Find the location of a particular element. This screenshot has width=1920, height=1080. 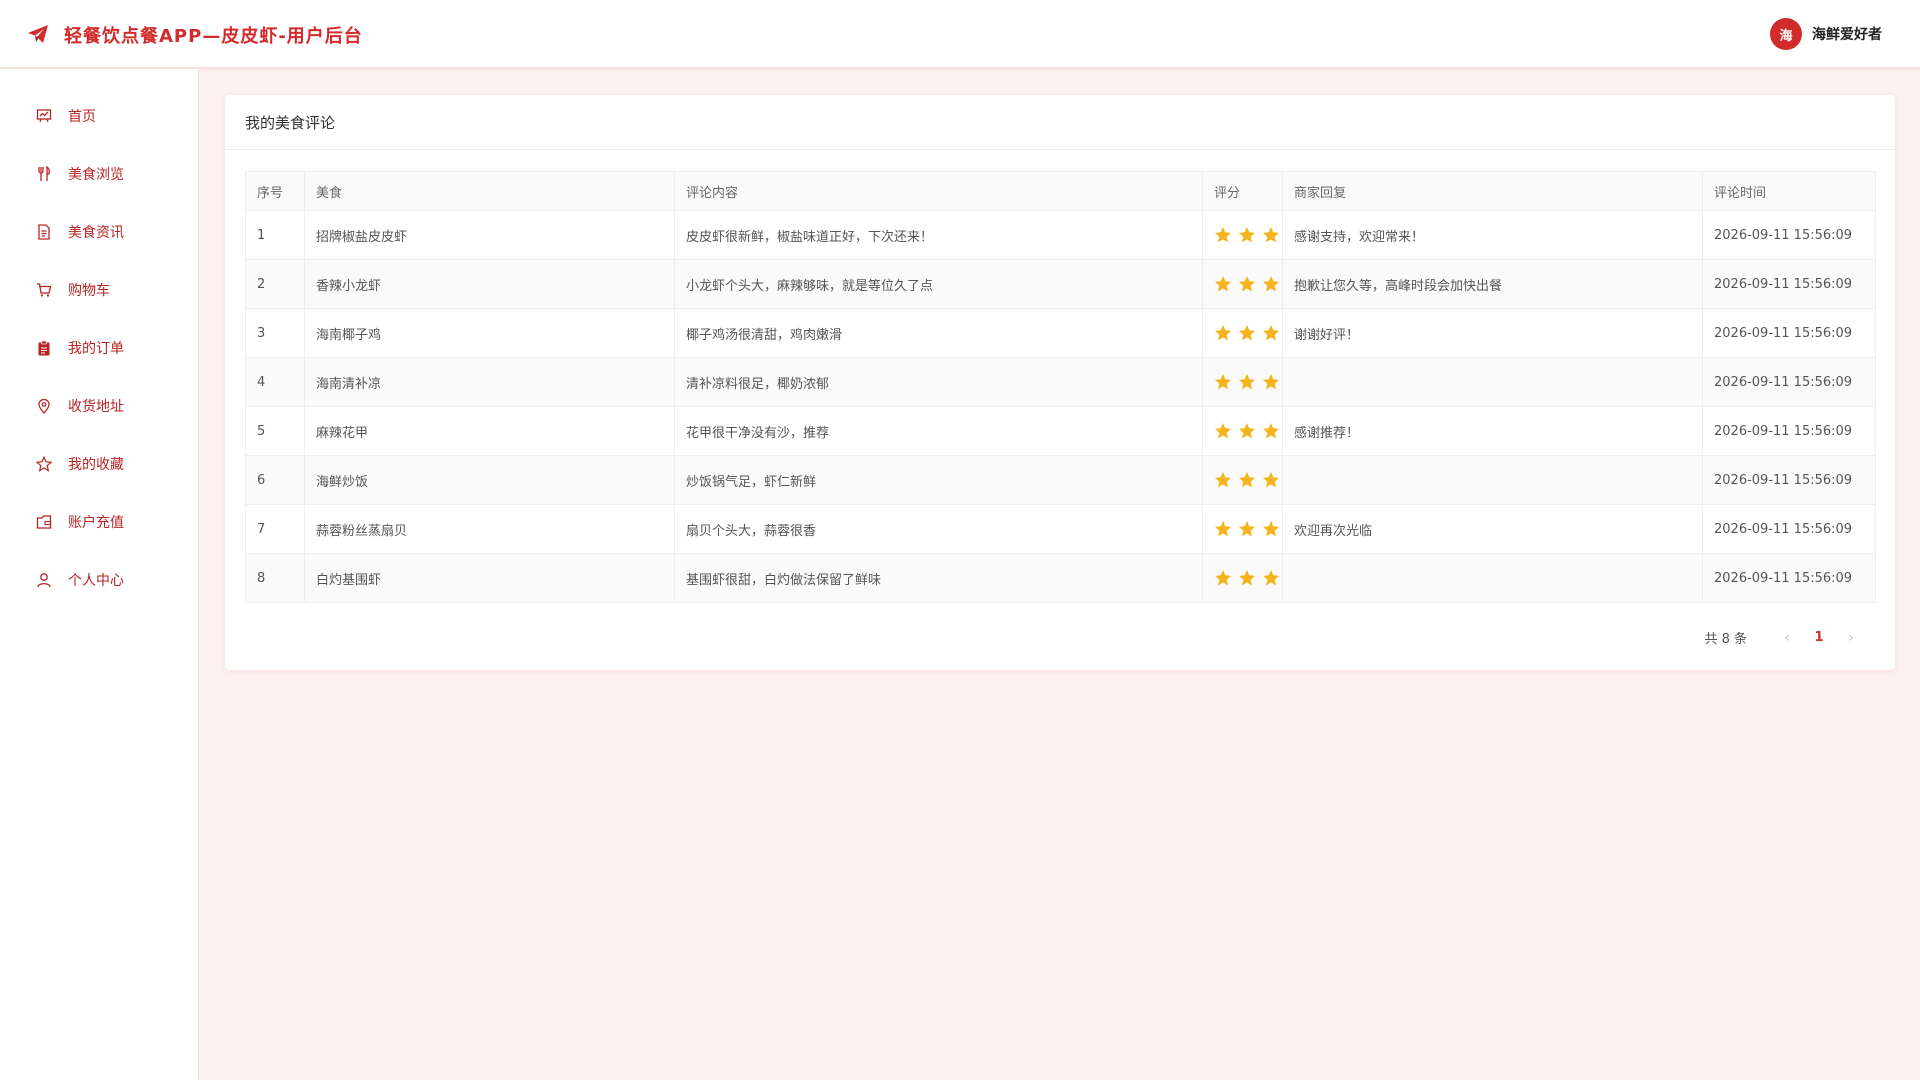

cell-comment: 扇贝个头大，蒜蓉很香 is located at coordinates (938, 529).